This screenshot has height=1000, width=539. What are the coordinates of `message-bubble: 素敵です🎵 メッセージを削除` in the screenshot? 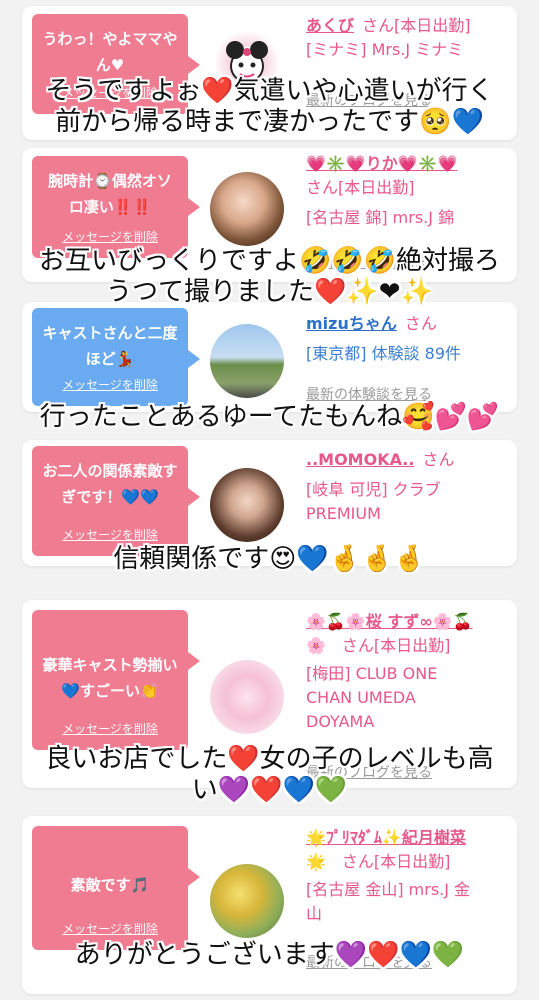 It's located at (116, 888).